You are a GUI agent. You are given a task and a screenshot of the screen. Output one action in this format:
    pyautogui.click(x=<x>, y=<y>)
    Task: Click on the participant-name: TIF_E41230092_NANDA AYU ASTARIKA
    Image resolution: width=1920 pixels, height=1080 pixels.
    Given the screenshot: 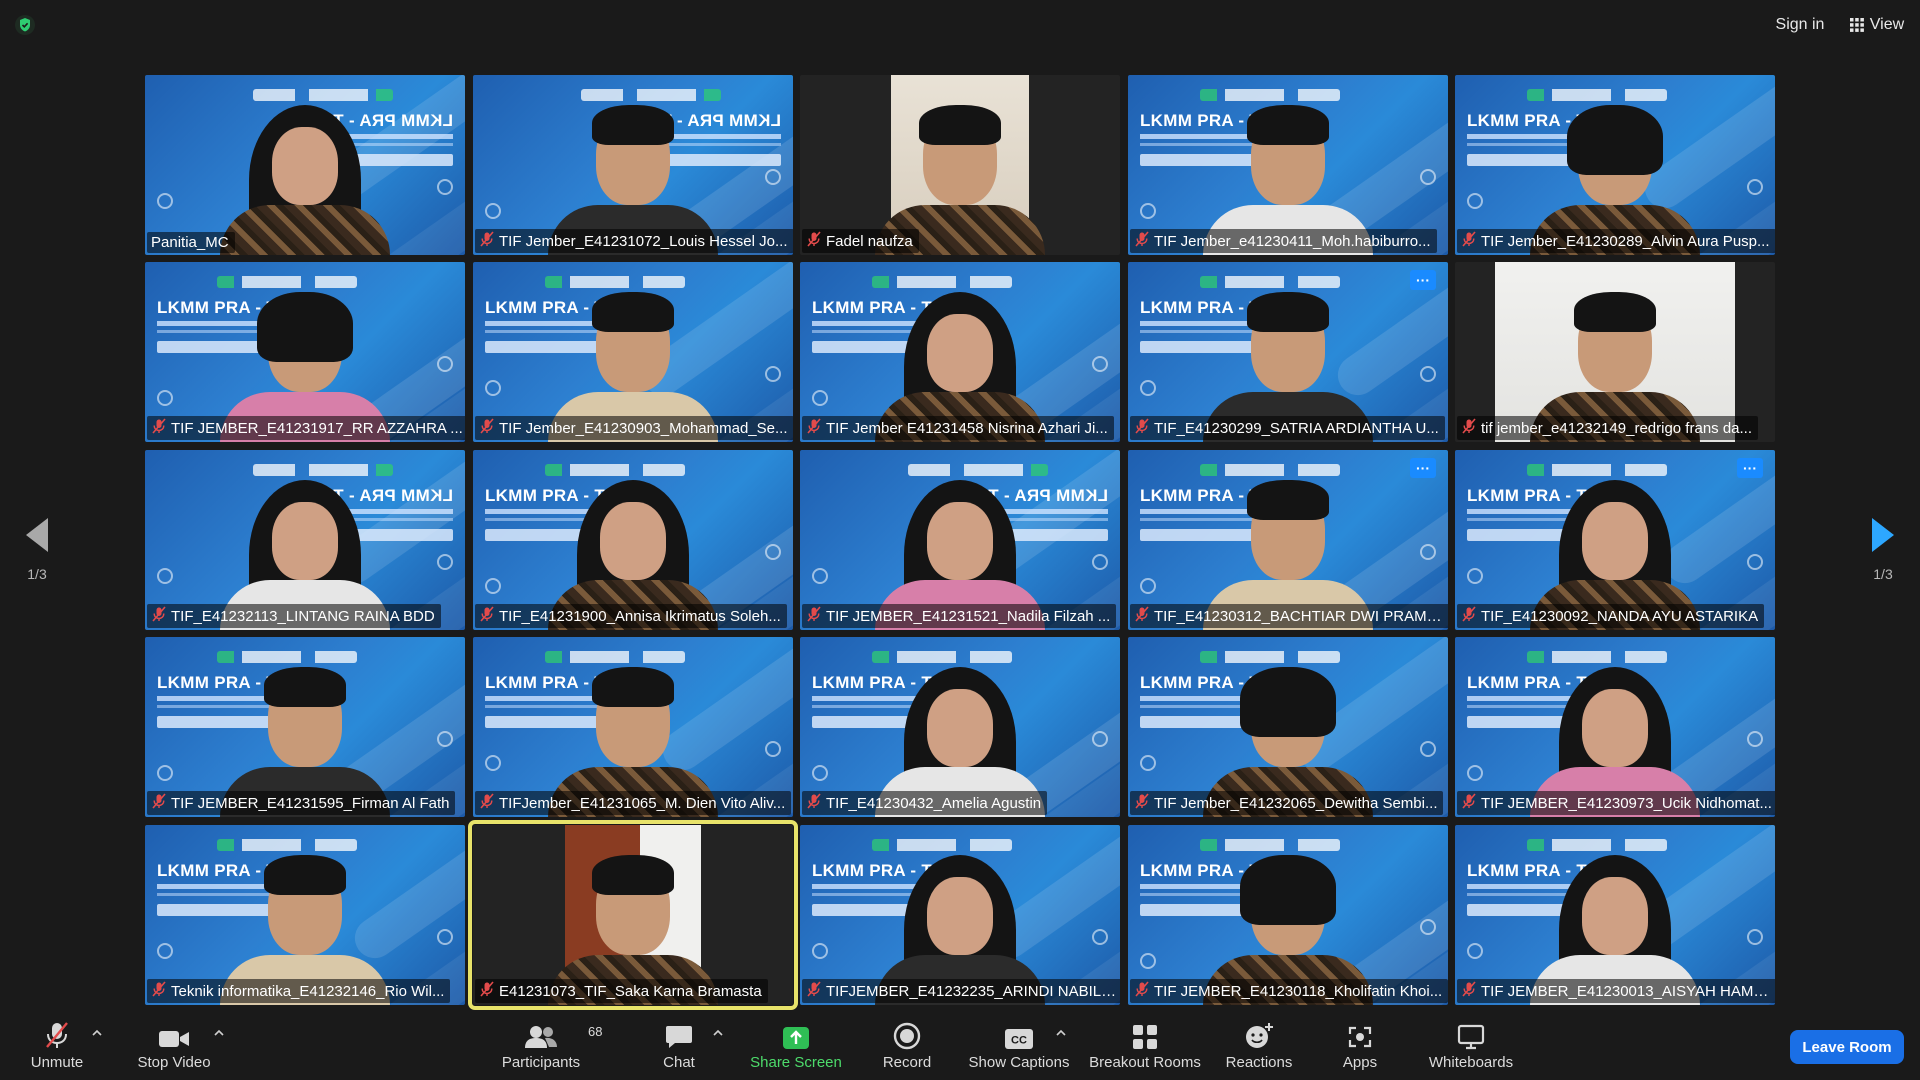 What is the action you would take?
    pyautogui.click(x=1620, y=616)
    